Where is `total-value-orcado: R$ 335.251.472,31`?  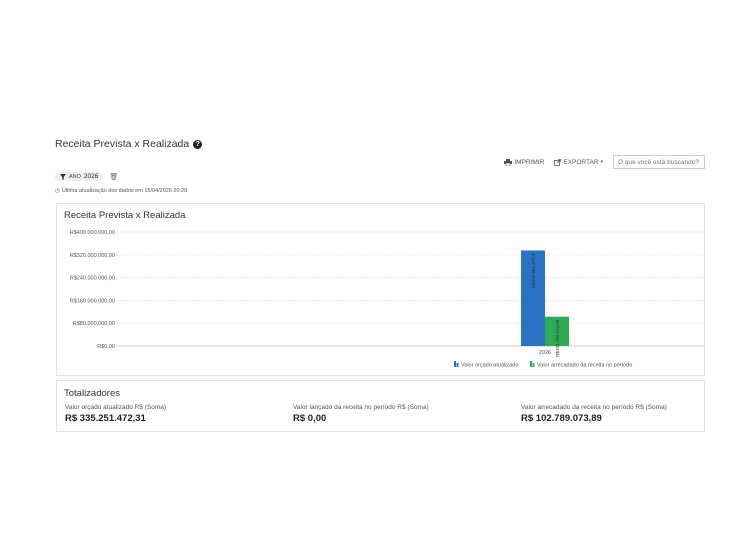 total-value-orcado: R$ 335.251.472,31 is located at coordinates (105, 418).